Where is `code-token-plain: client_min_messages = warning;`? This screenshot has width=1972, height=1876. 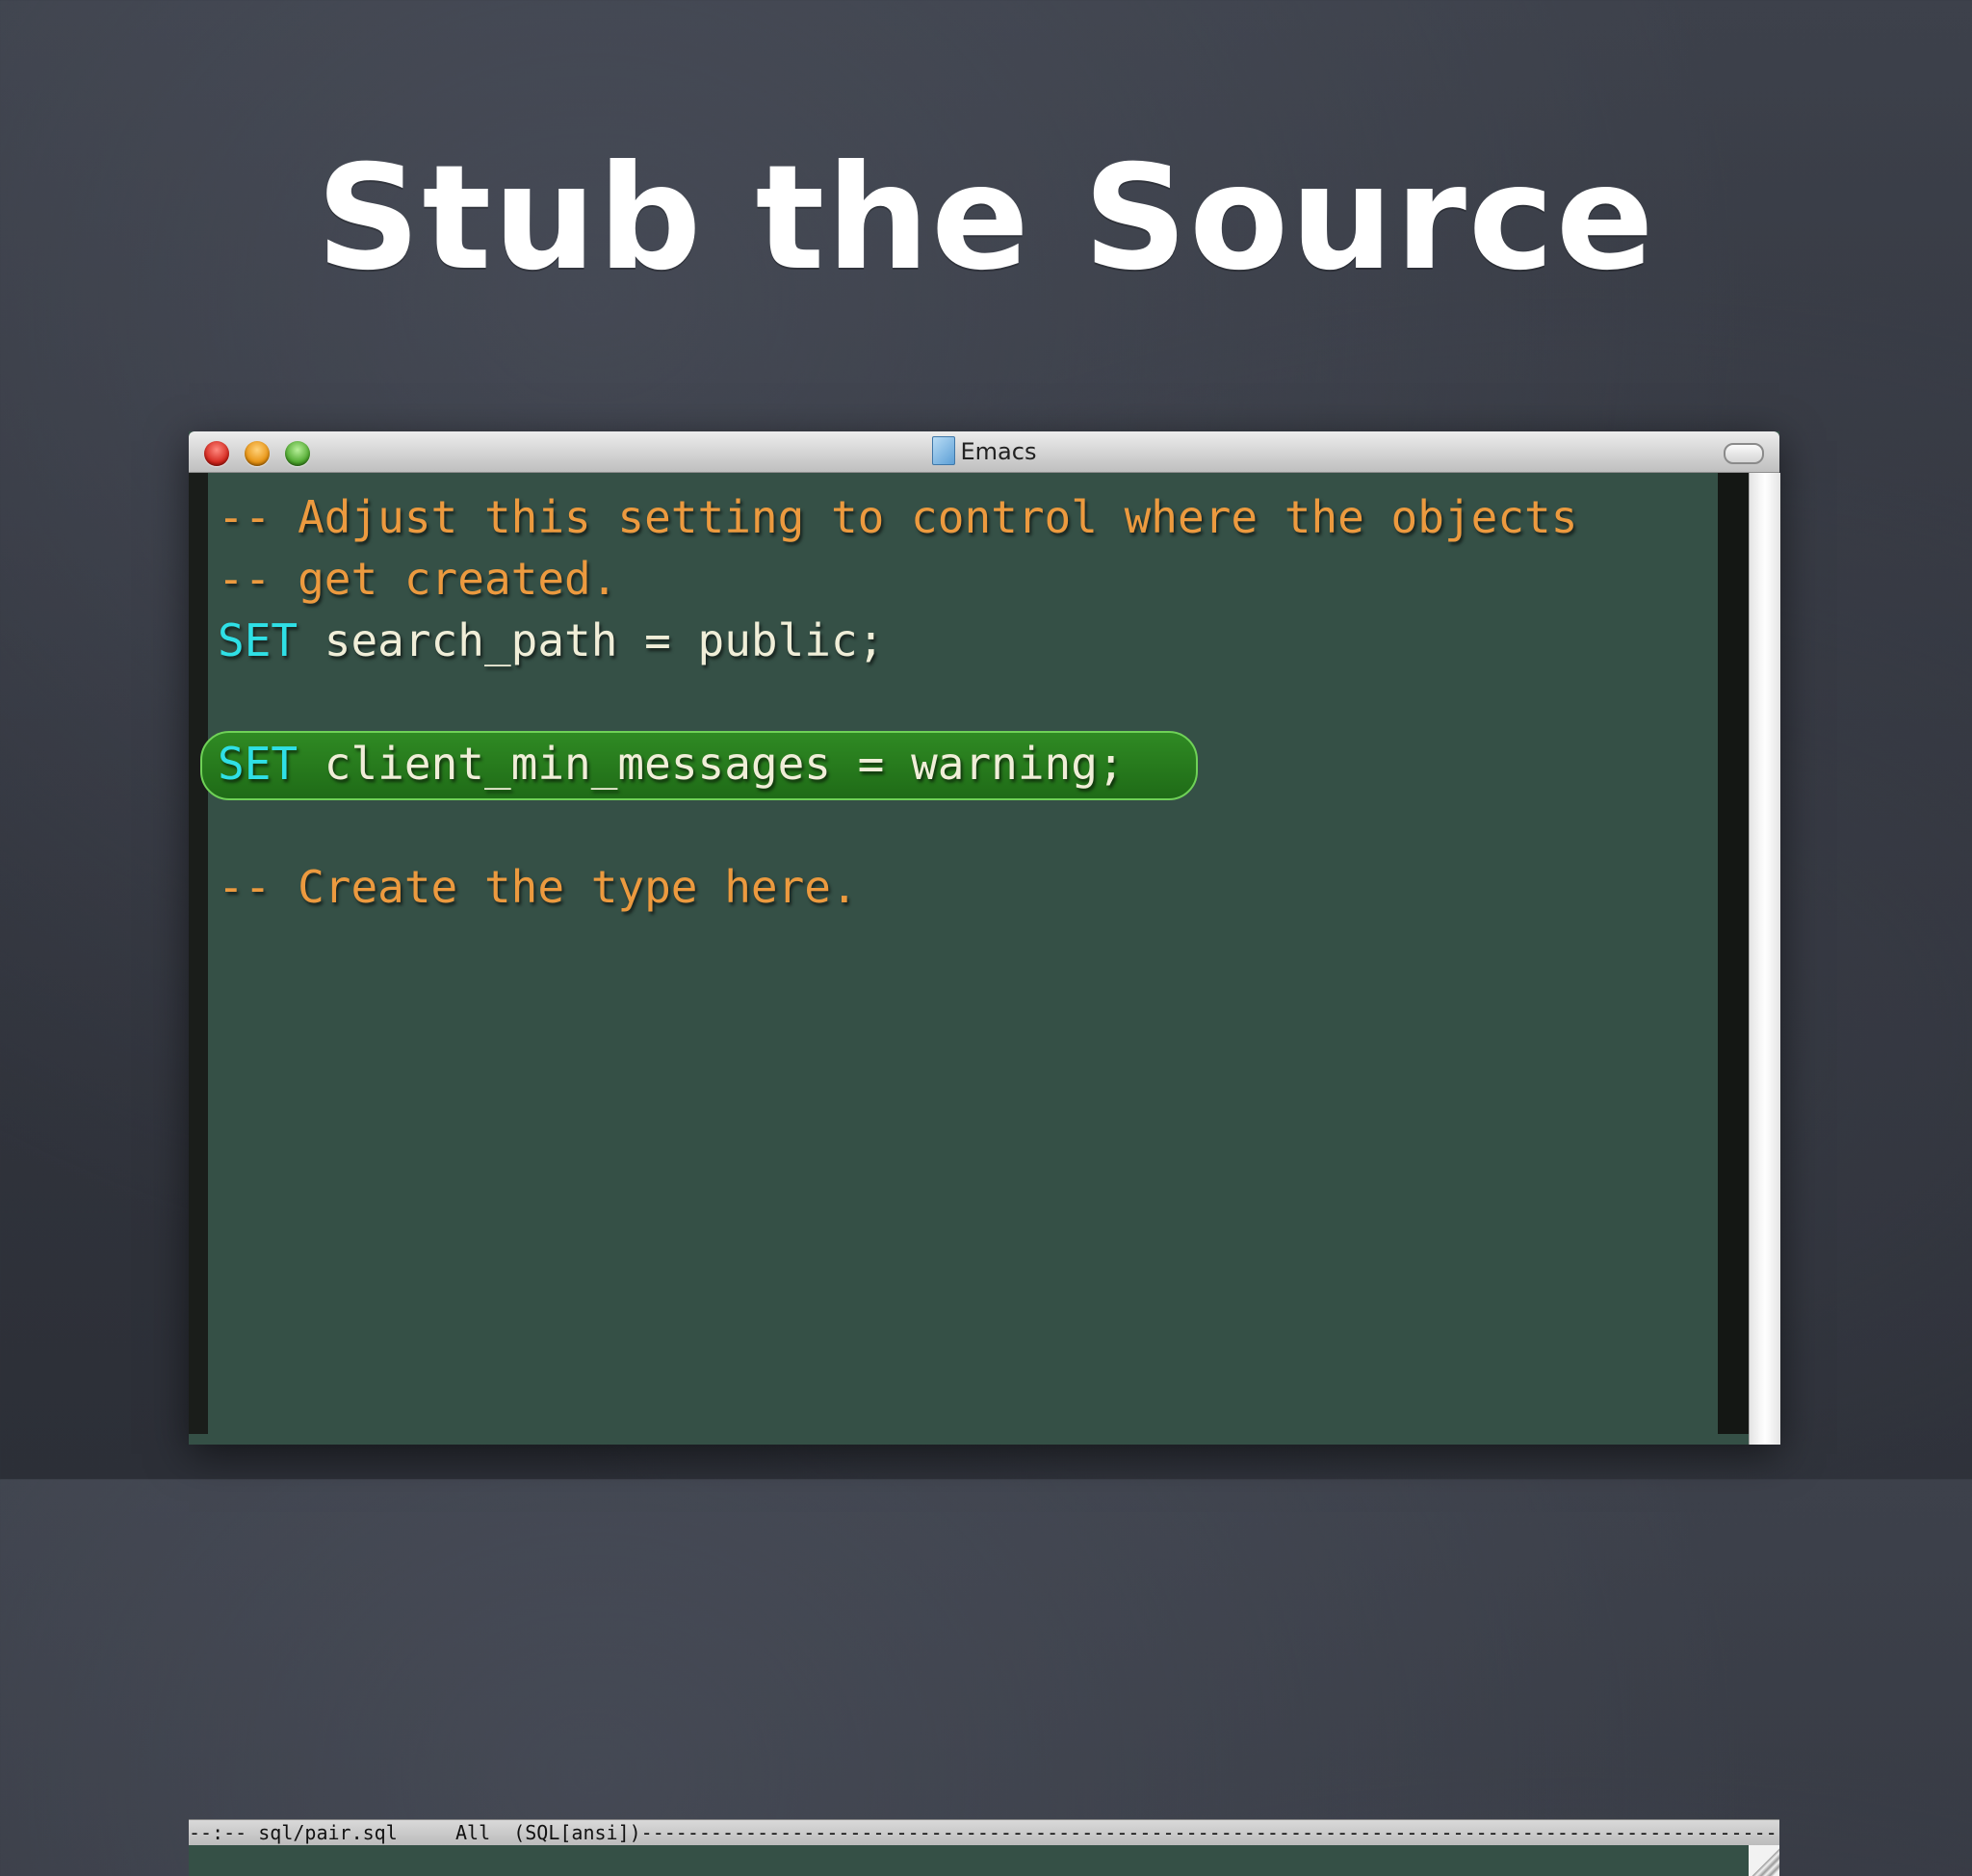
code-token-plain: client_min_messages = warning; is located at coordinates (711, 764).